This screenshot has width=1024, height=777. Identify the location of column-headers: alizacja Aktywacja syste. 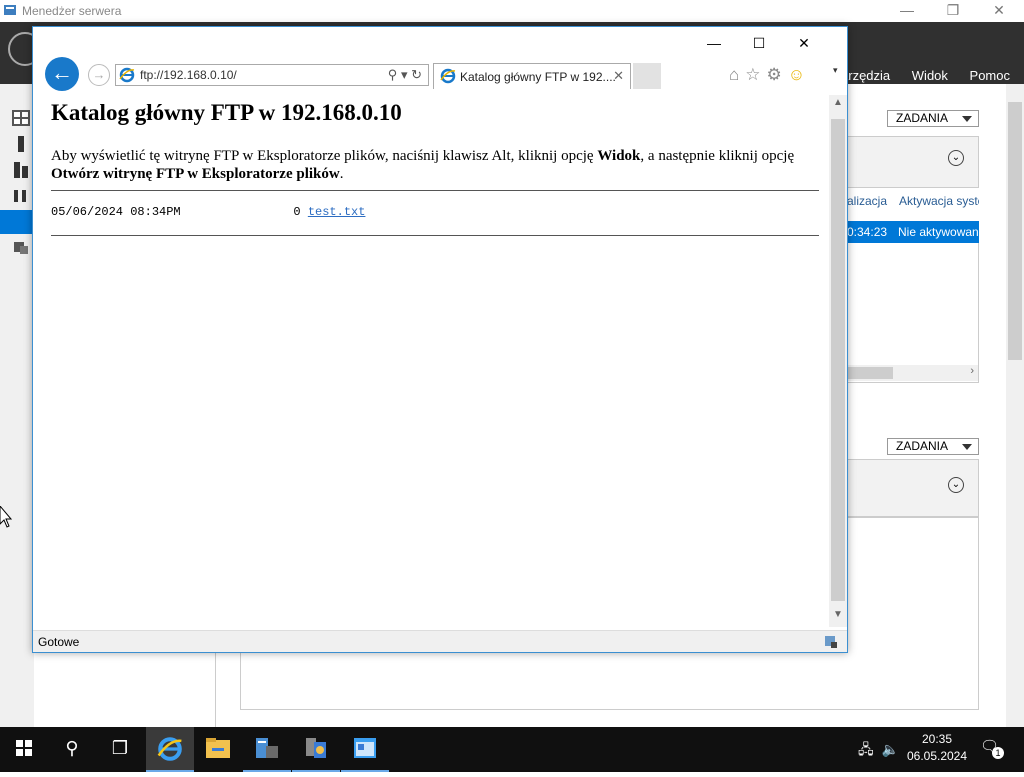
(912, 202).